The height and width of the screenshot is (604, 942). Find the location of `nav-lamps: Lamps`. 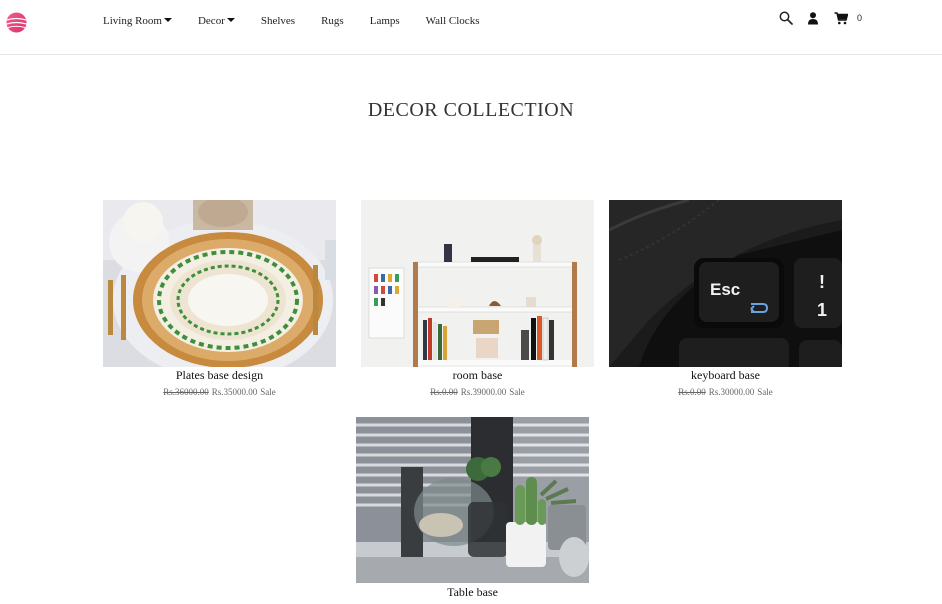

nav-lamps: Lamps is located at coordinates (385, 21).